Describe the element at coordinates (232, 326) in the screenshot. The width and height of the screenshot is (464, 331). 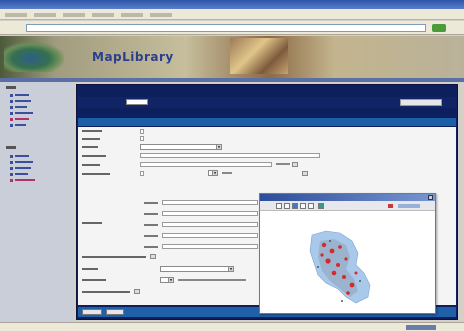
I see `browser-status-bar` at that location.